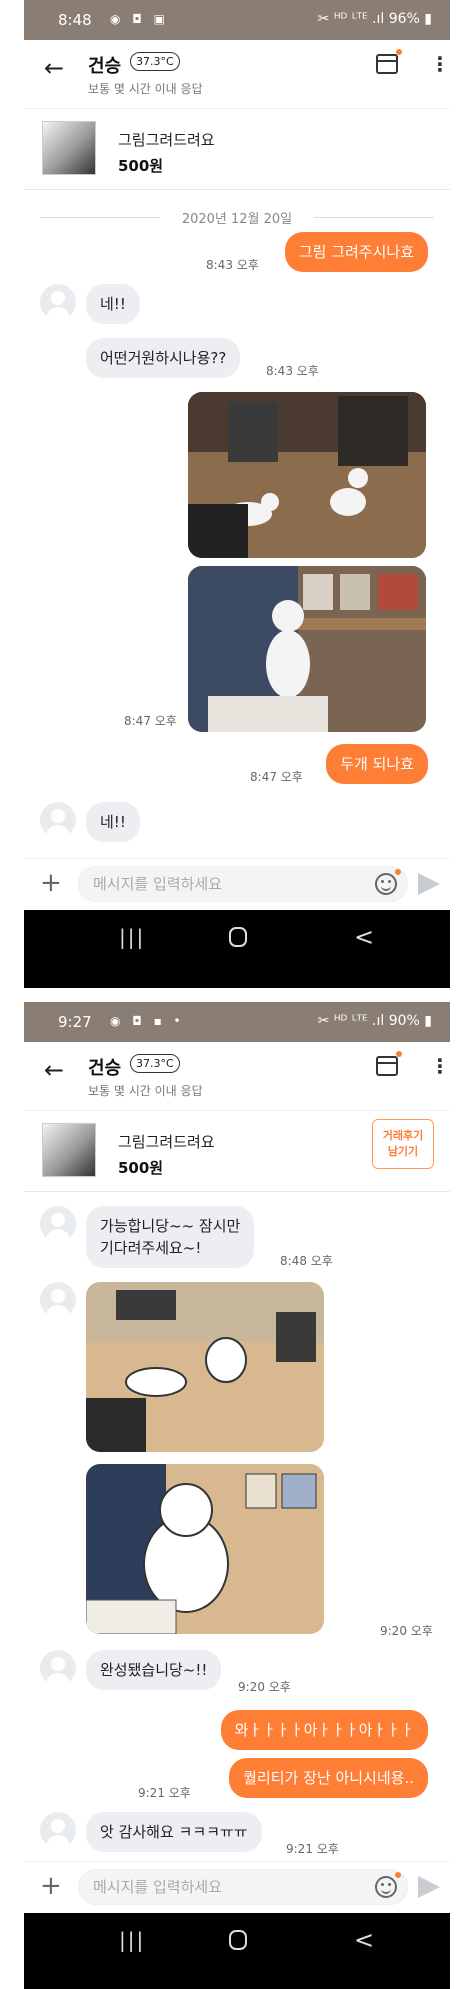 This screenshot has height=1989, width=474. I want to click on write-review-button: 거래후기 남기기, so click(403, 1144).